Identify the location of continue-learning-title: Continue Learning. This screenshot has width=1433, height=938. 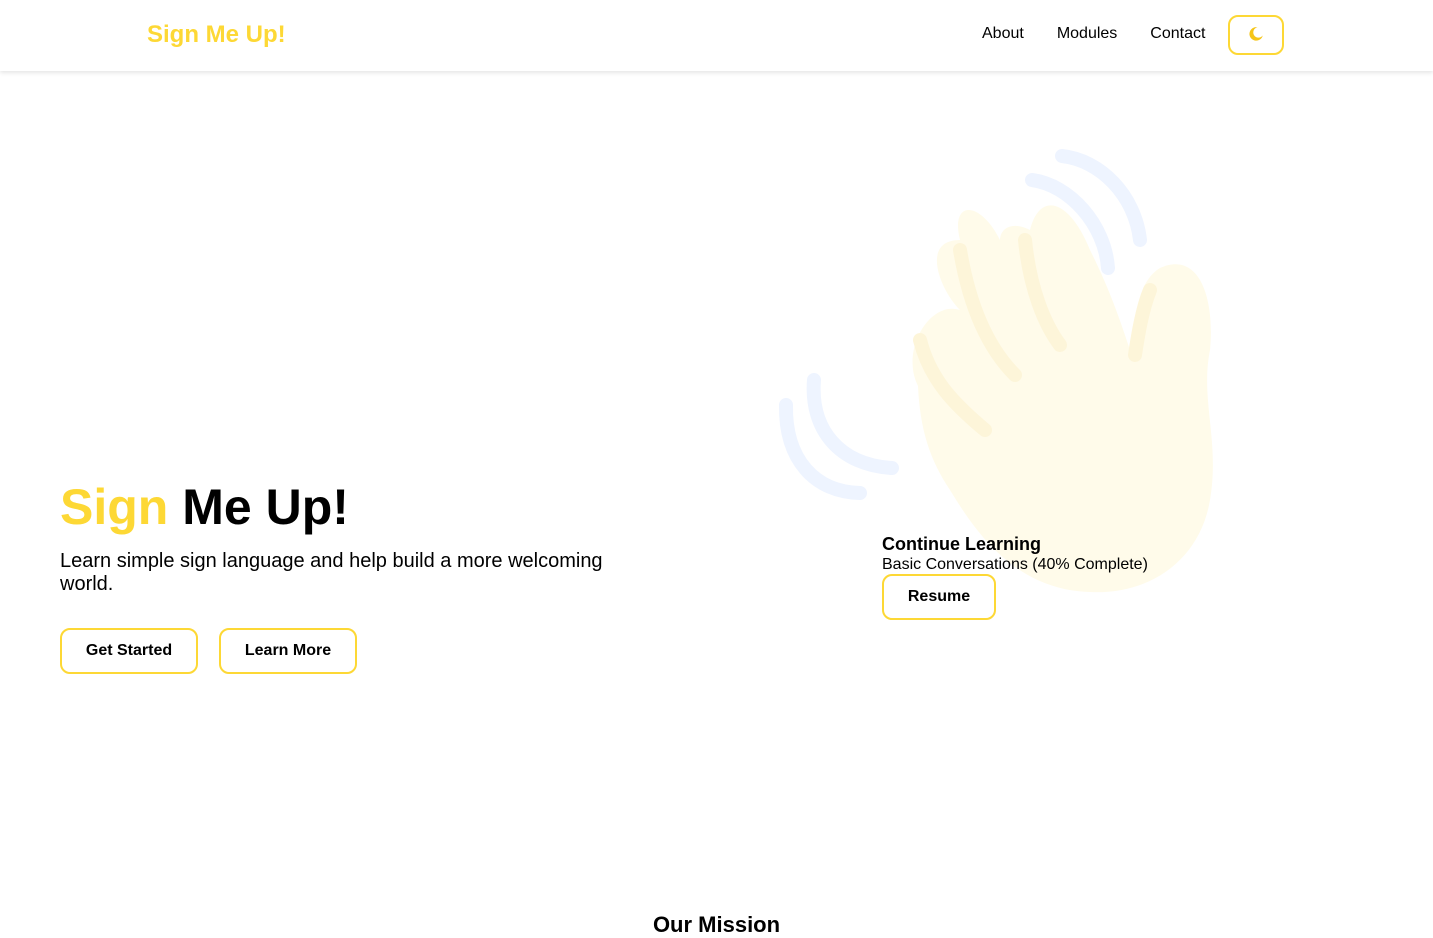
(961, 544).